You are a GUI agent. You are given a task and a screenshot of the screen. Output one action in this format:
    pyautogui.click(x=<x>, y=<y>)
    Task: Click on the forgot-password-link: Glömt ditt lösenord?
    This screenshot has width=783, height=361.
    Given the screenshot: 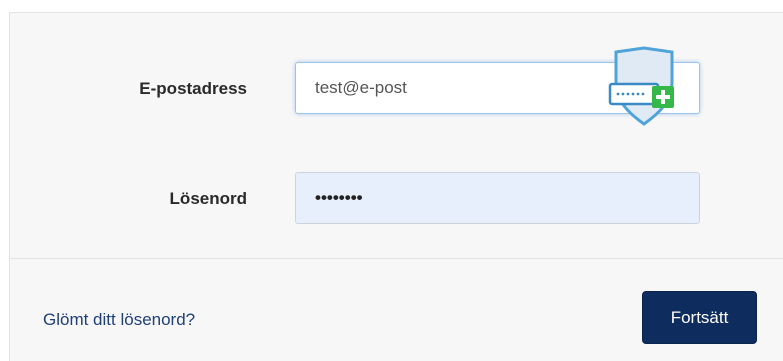 What is the action you would take?
    pyautogui.click(x=119, y=320)
    